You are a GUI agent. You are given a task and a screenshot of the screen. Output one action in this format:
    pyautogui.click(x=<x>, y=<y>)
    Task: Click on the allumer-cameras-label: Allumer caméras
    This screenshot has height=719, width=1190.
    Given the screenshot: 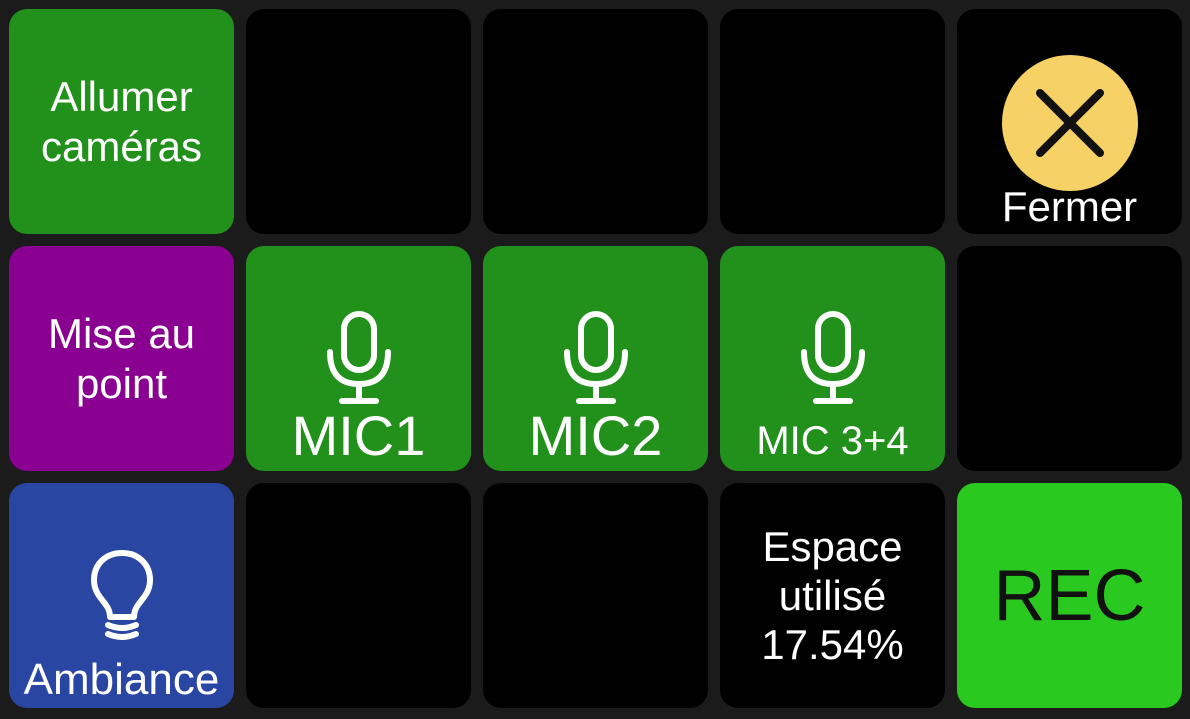 What is the action you would take?
    pyautogui.click(x=121, y=121)
    